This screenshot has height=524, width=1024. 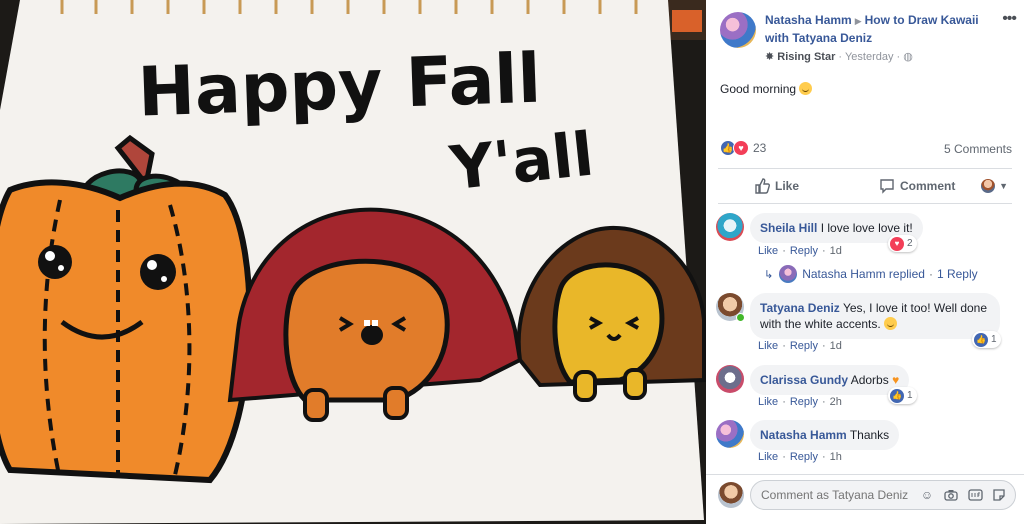 What do you see at coordinates (957, 274) in the screenshot?
I see `reply-count: 1 Reply` at bounding box center [957, 274].